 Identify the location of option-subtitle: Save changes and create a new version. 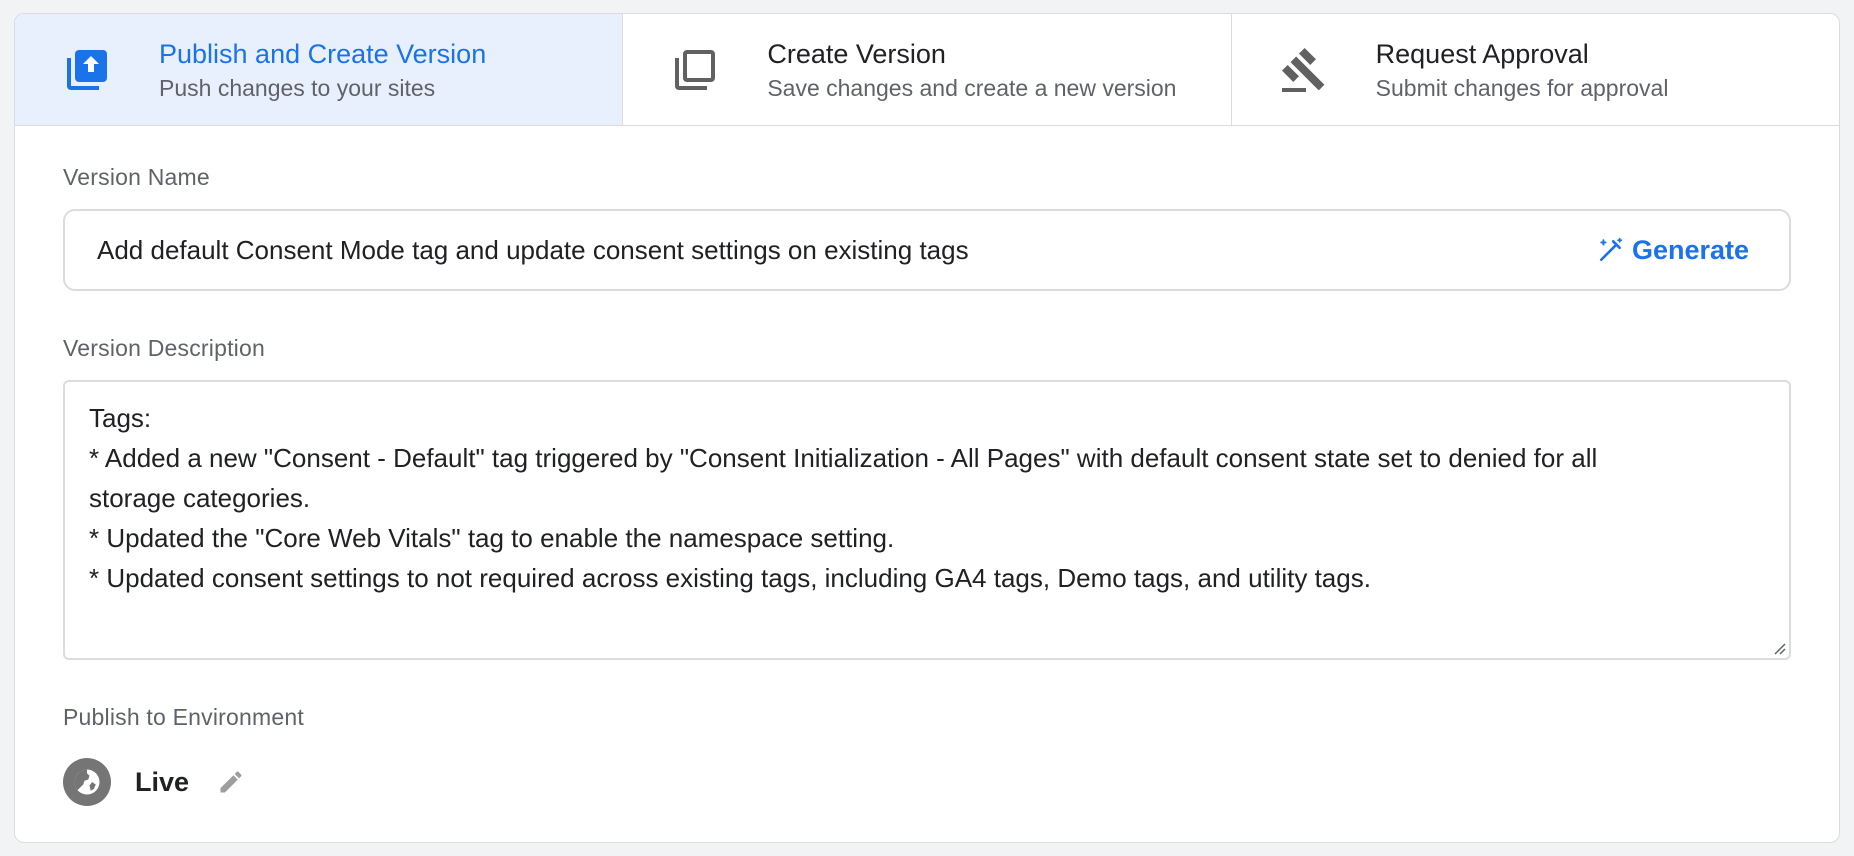
(972, 87).